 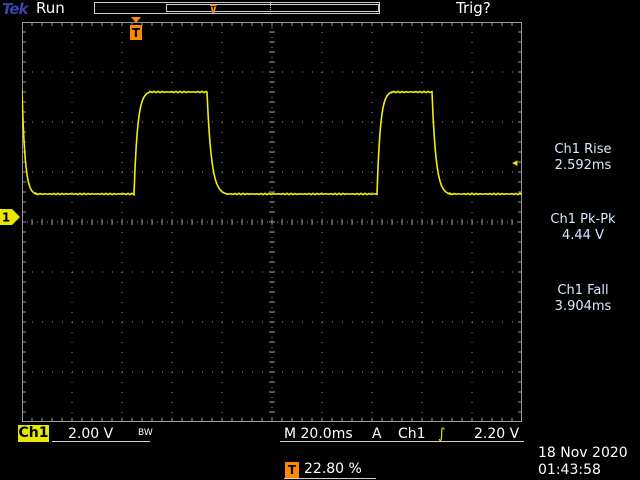 I want to click on ch1-ground-label: 1, so click(x=6, y=218).